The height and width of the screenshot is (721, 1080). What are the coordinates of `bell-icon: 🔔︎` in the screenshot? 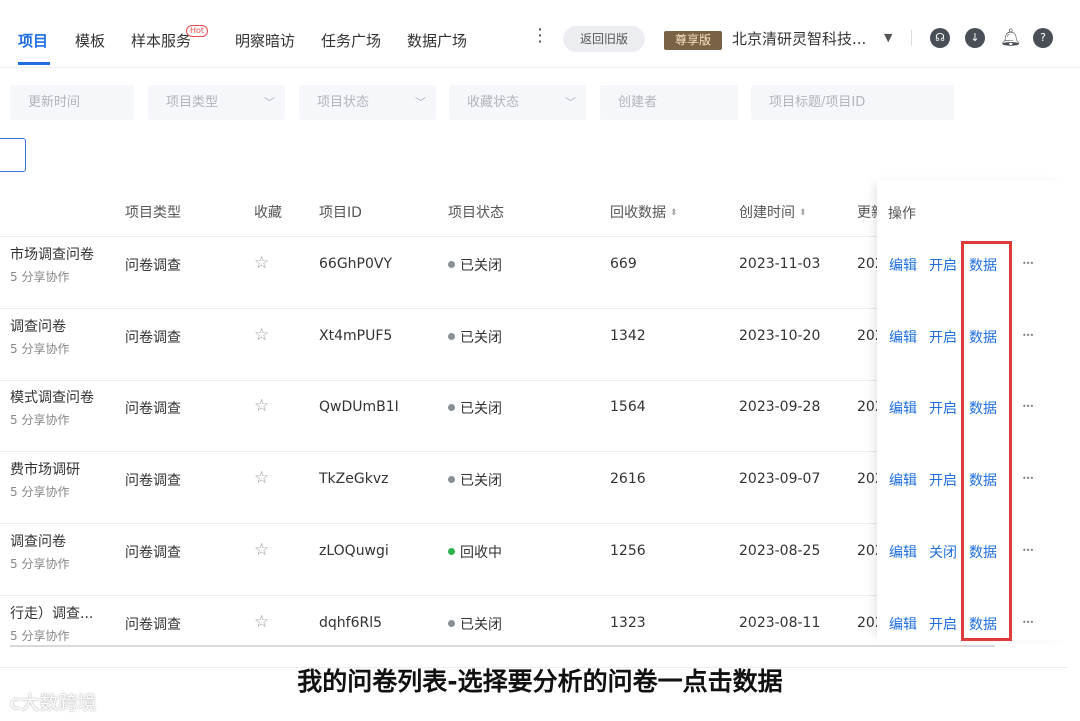 It's located at (1011, 38).